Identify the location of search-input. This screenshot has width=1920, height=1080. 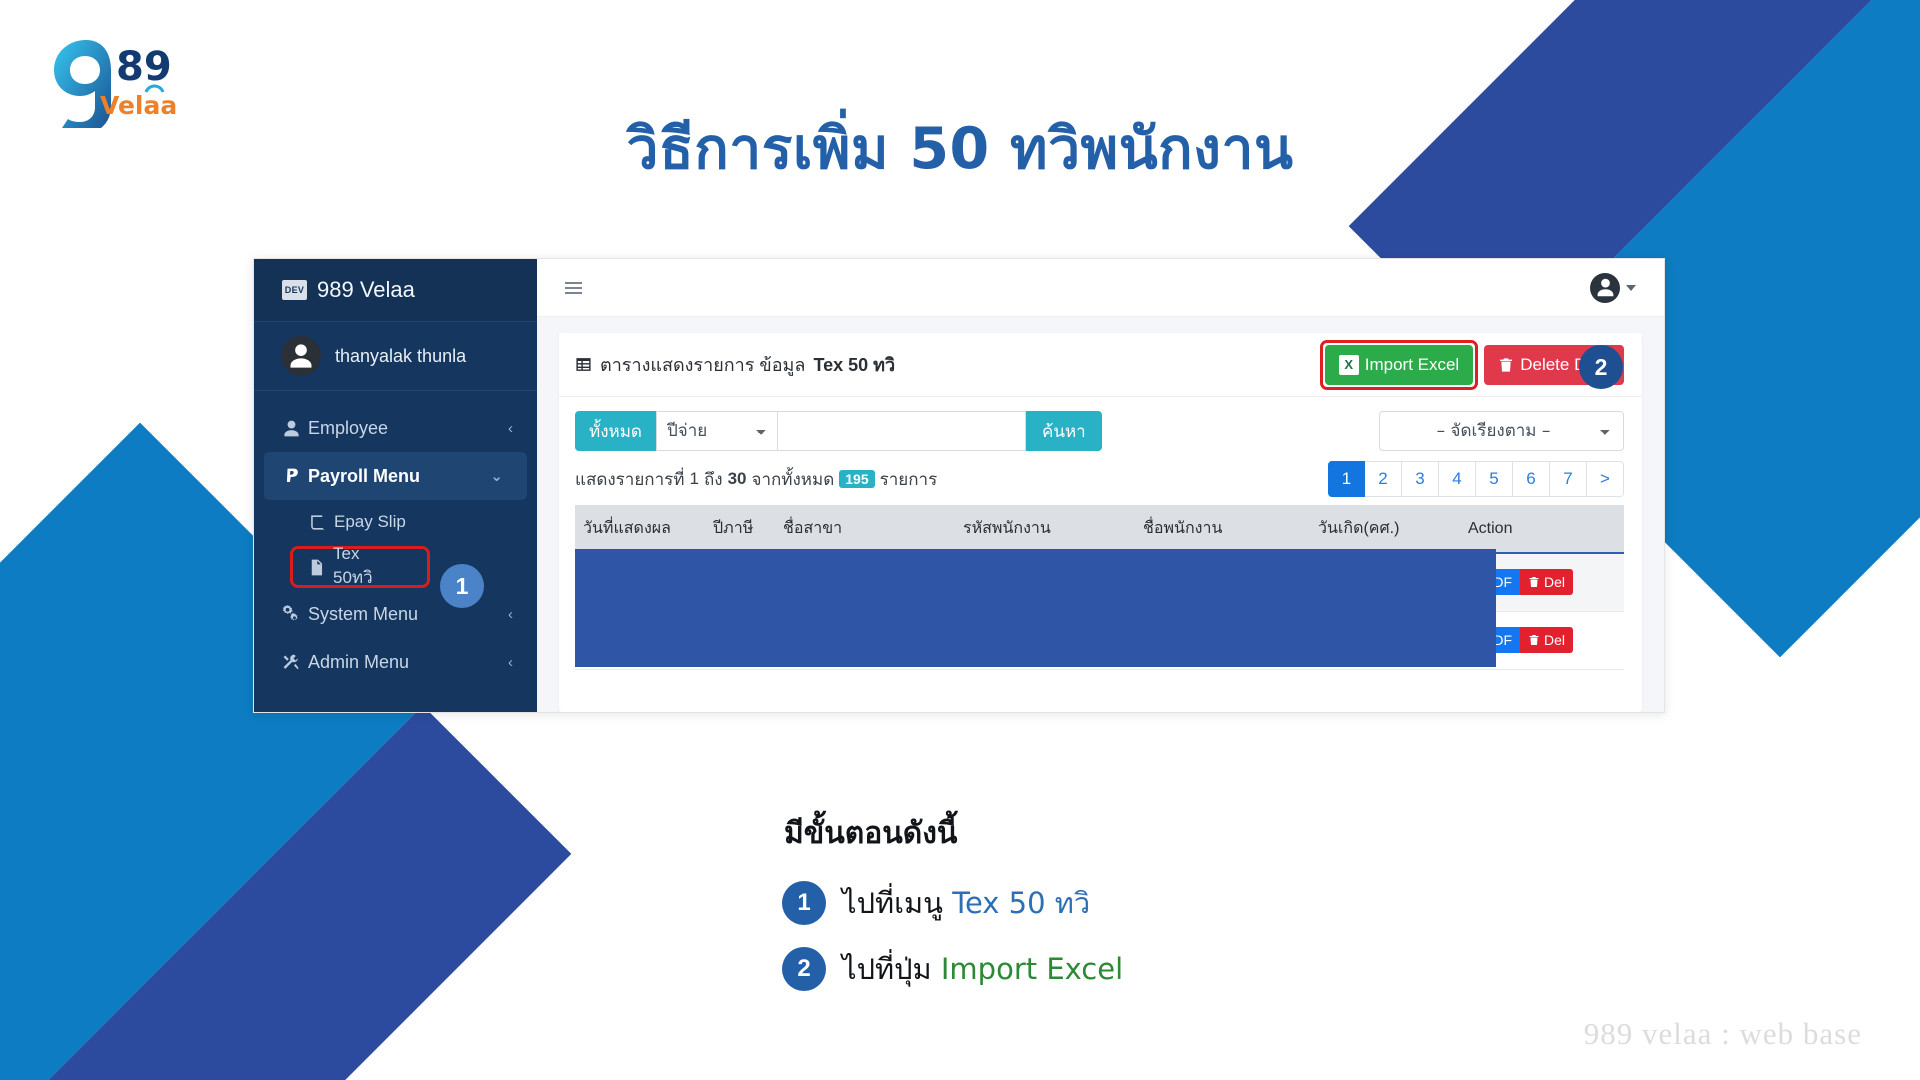
(901, 431).